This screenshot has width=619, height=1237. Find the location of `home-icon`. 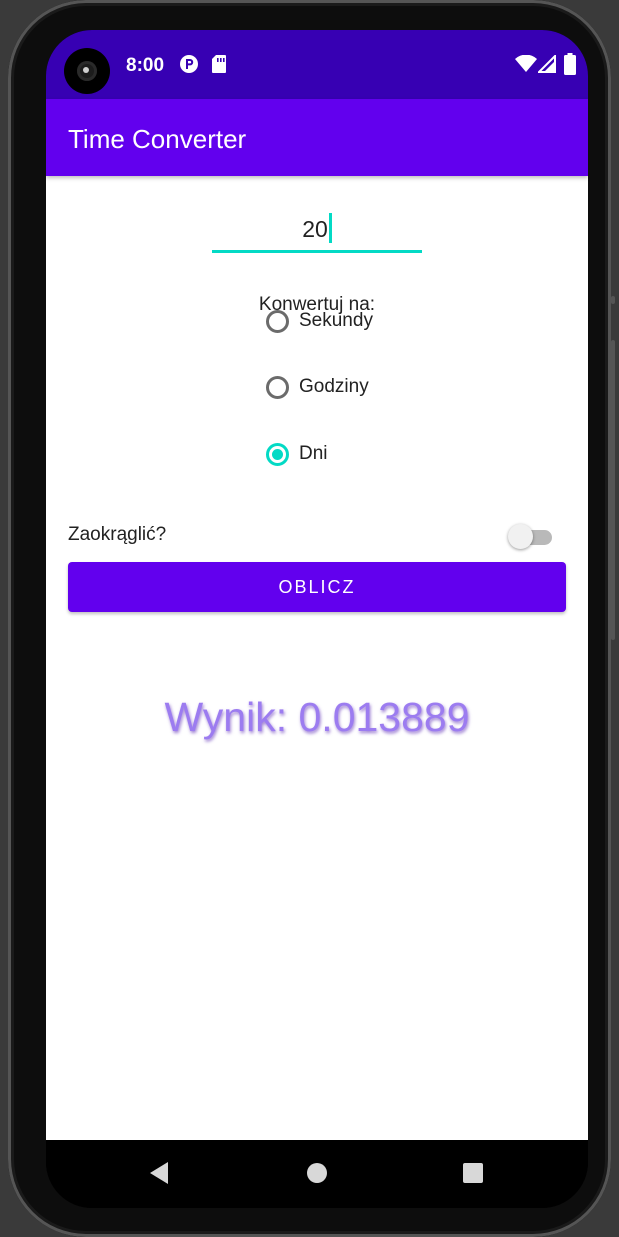

home-icon is located at coordinates (317, 1173).